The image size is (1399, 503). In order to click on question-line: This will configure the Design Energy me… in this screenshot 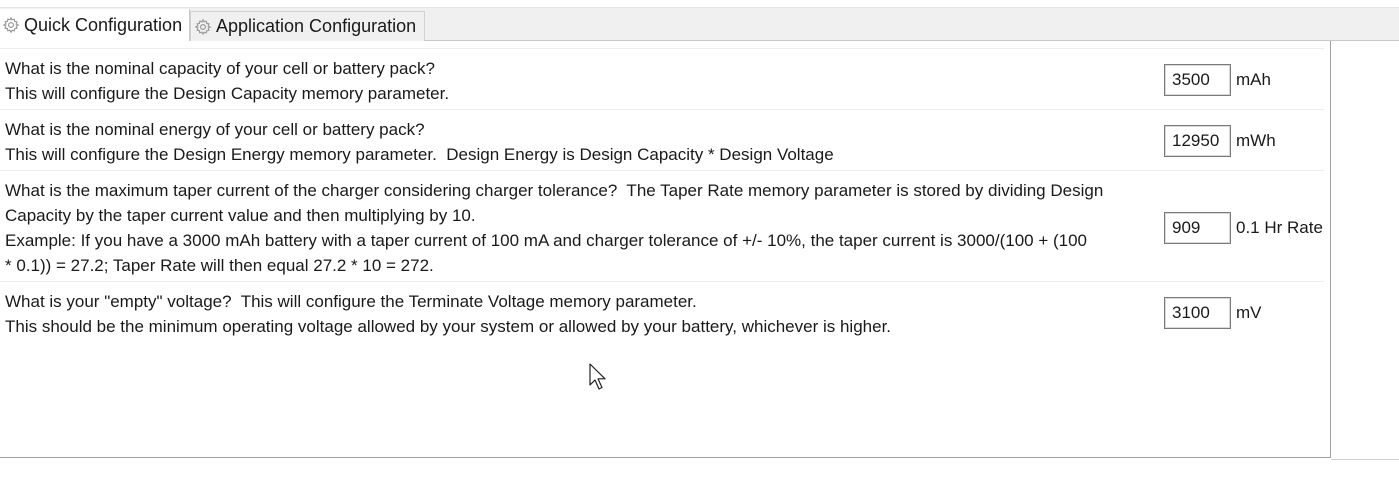, I will do `click(419, 154)`.